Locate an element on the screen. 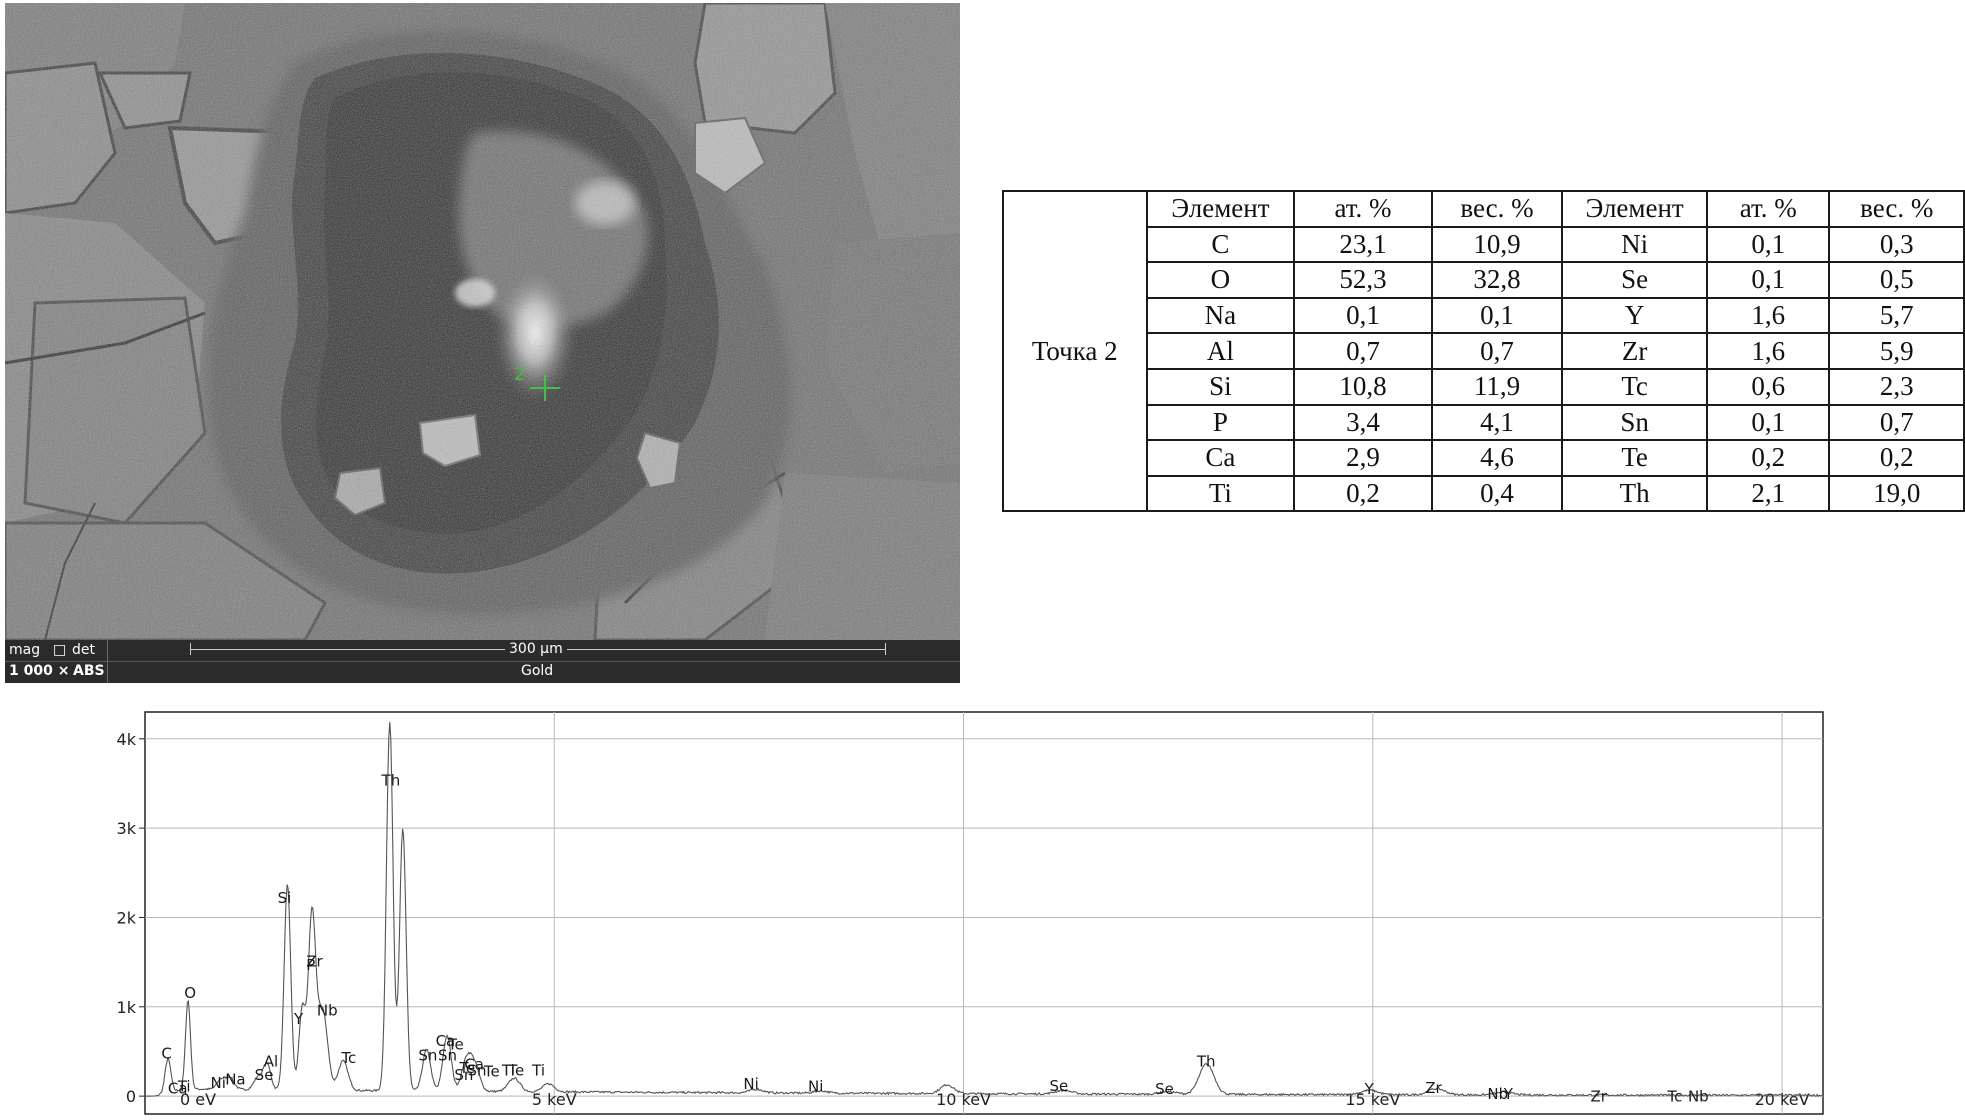 This screenshot has height=1120, width=1965. coating-label: Gold is located at coordinates (537, 671).